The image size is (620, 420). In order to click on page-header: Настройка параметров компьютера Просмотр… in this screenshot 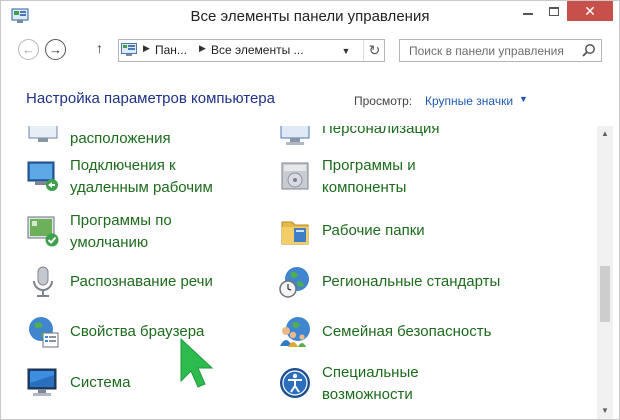, I will do `click(310, 98)`.